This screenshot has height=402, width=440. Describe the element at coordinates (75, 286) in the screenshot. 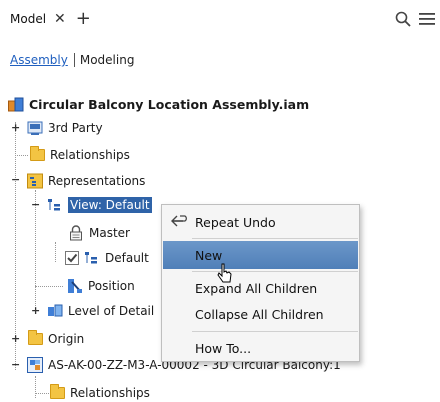

I see `position-representation-icon` at that location.